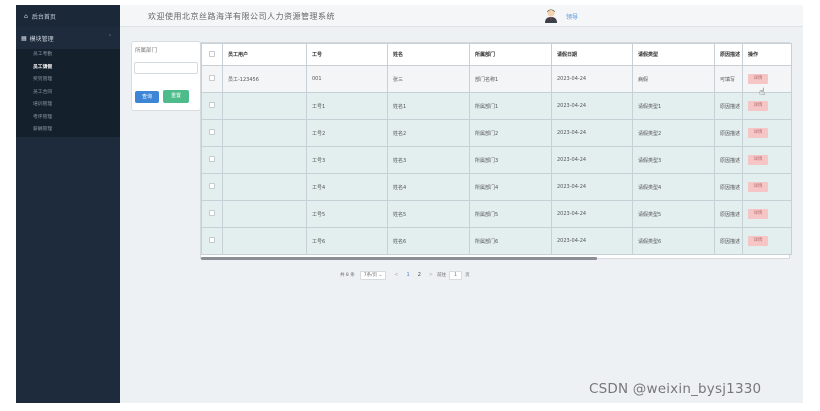 The height and width of the screenshot is (411, 820). What do you see at coordinates (347, 106) in the screenshot?
I see `table-cell-id: 工号1` at bounding box center [347, 106].